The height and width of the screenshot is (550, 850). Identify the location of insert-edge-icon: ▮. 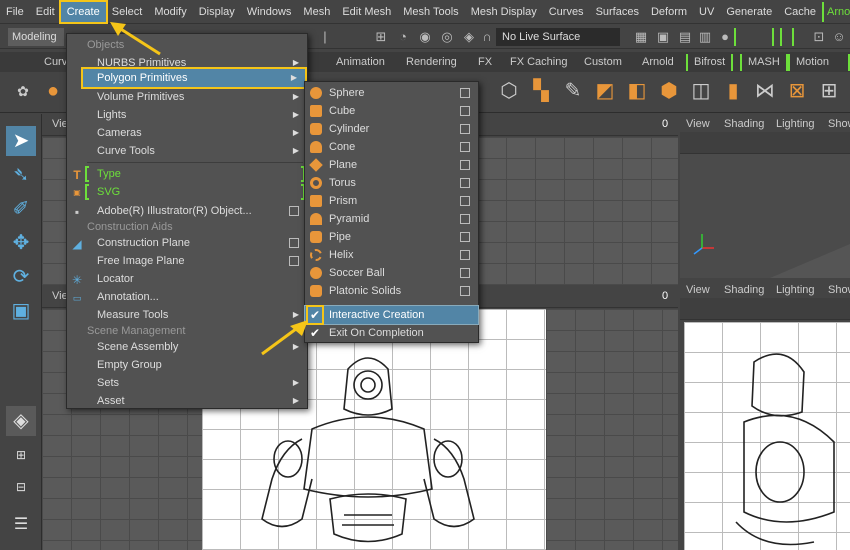
(733, 91).